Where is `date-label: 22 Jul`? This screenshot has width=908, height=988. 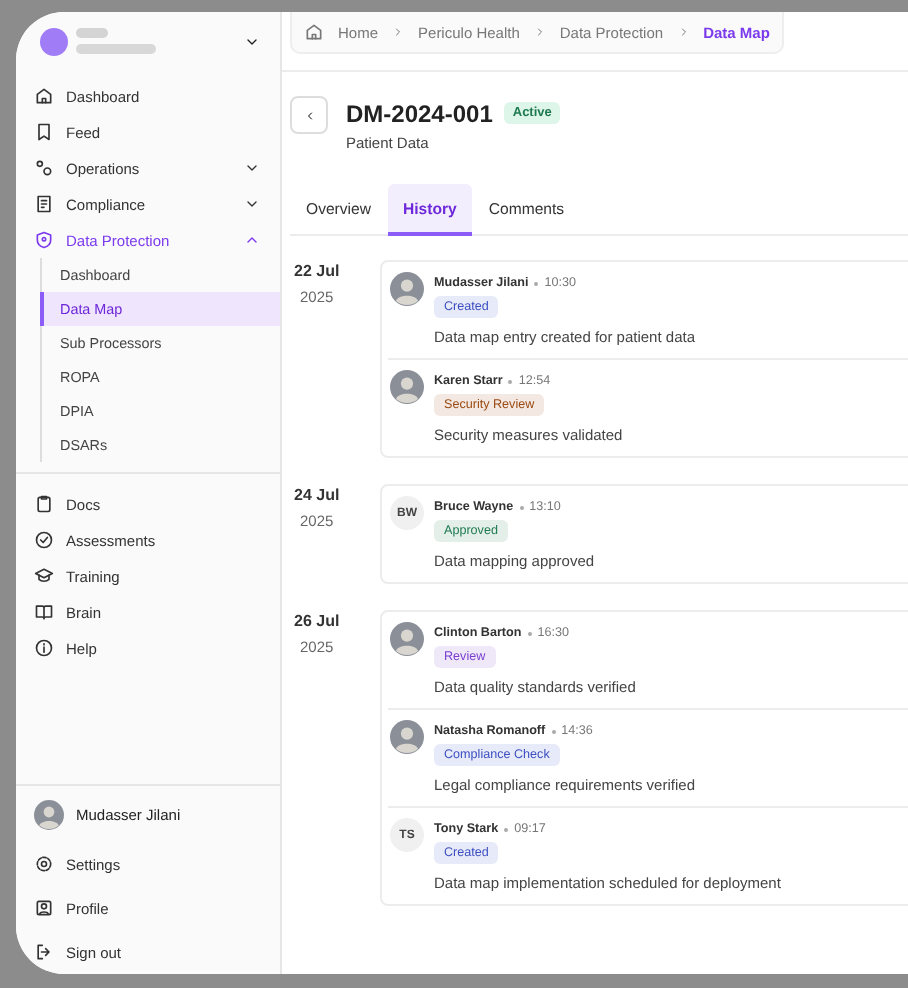
date-label: 22 Jul is located at coordinates (317, 271).